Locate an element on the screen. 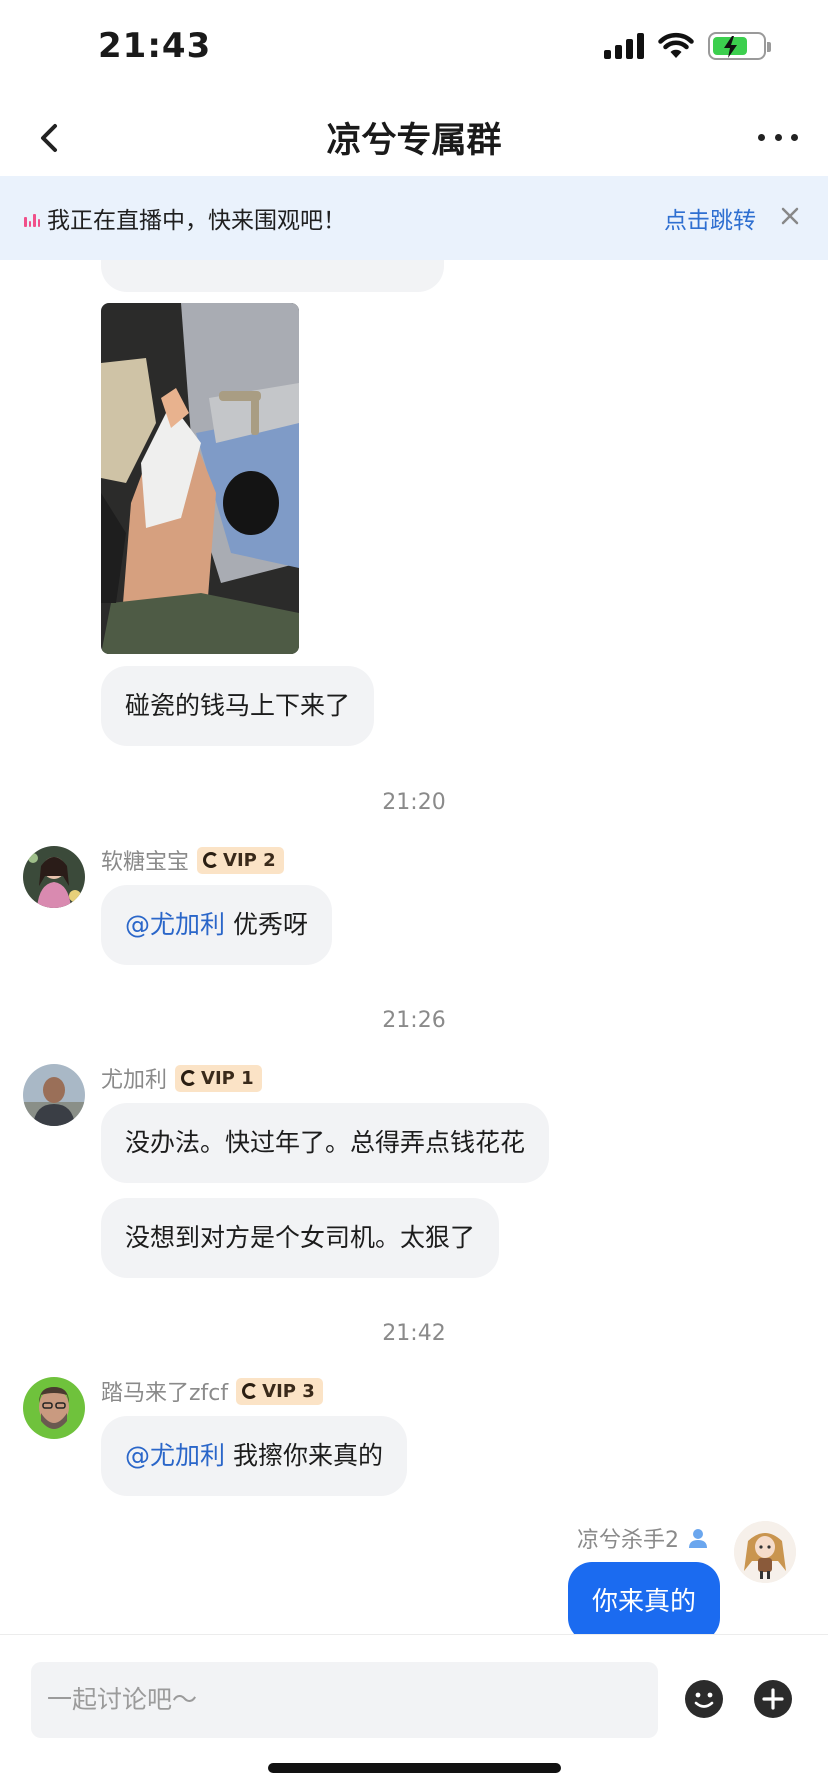 The height and width of the screenshot is (1792, 828). message-input: 一起讨论吧～ is located at coordinates (344, 1700).